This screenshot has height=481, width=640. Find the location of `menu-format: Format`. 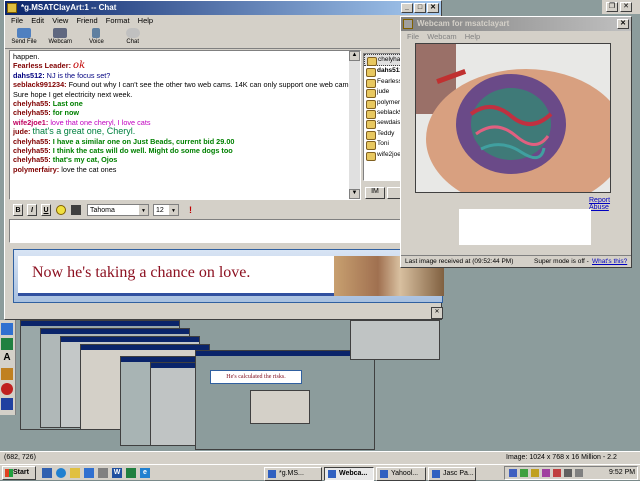

menu-format: Format is located at coordinates (118, 20).